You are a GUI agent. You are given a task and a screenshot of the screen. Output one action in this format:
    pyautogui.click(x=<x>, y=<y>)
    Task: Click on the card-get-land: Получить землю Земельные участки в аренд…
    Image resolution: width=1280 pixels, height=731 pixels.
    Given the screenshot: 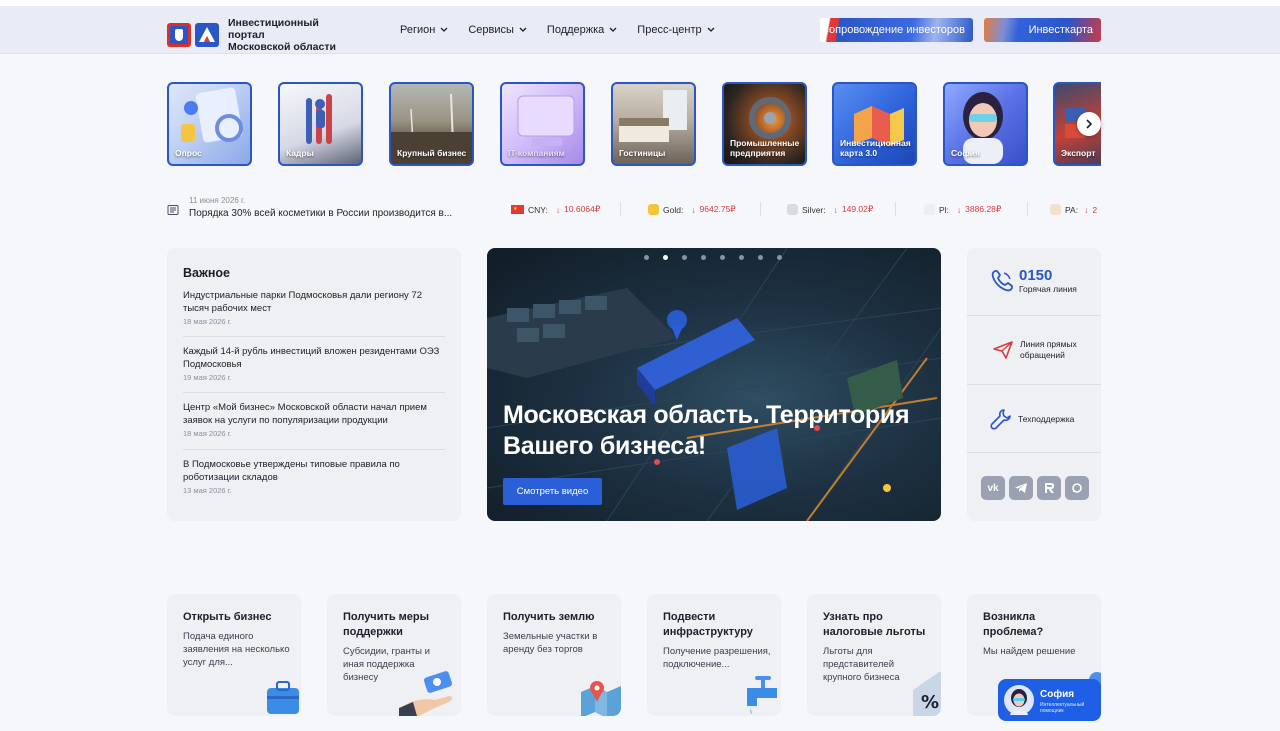 What is the action you would take?
    pyautogui.click(x=554, y=655)
    